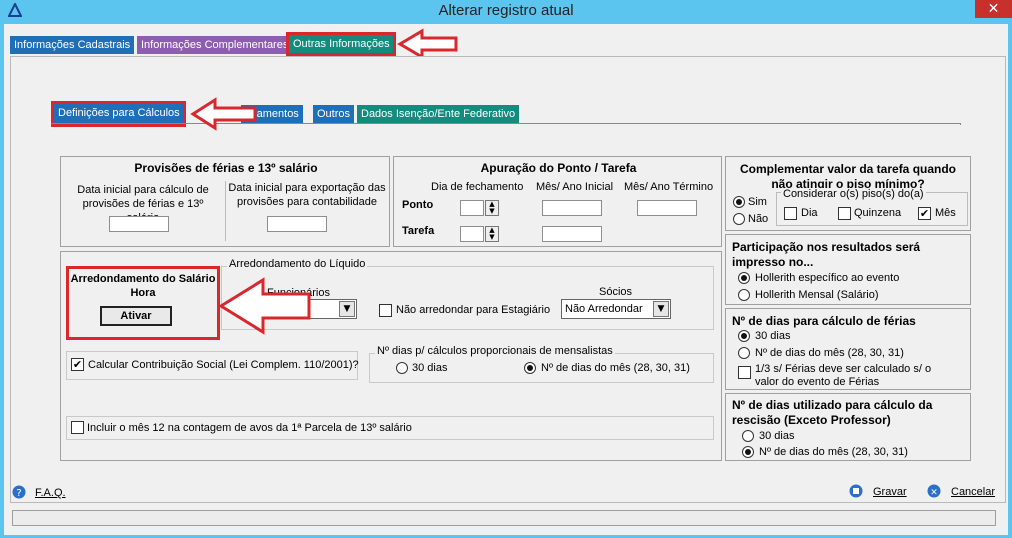  Describe the element at coordinates (824, 321) in the screenshot. I see `dias-ferias-title: Nº de dias para cálculo de férias` at that location.